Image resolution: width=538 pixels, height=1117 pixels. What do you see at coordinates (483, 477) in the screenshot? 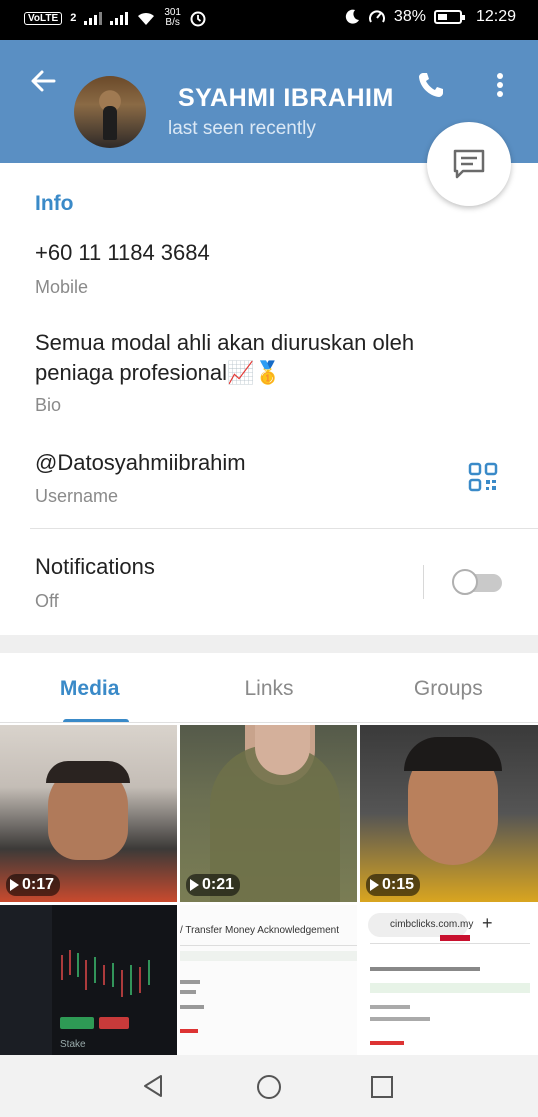
I see `qr-code-icon` at bounding box center [483, 477].